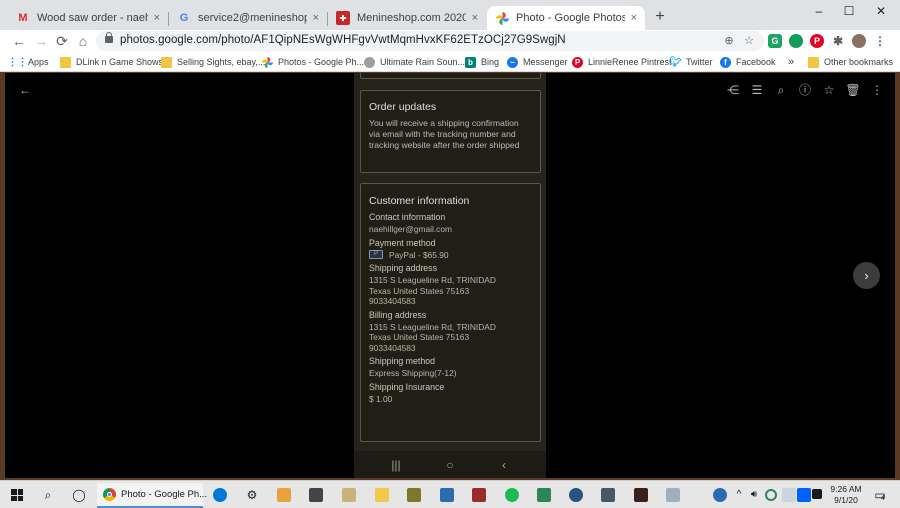 This screenshot has width=900, height=508. What do you see at coordinates (544, 495) in the screenshot?
I see `app-green-icon` at bounding box center [544, 495].